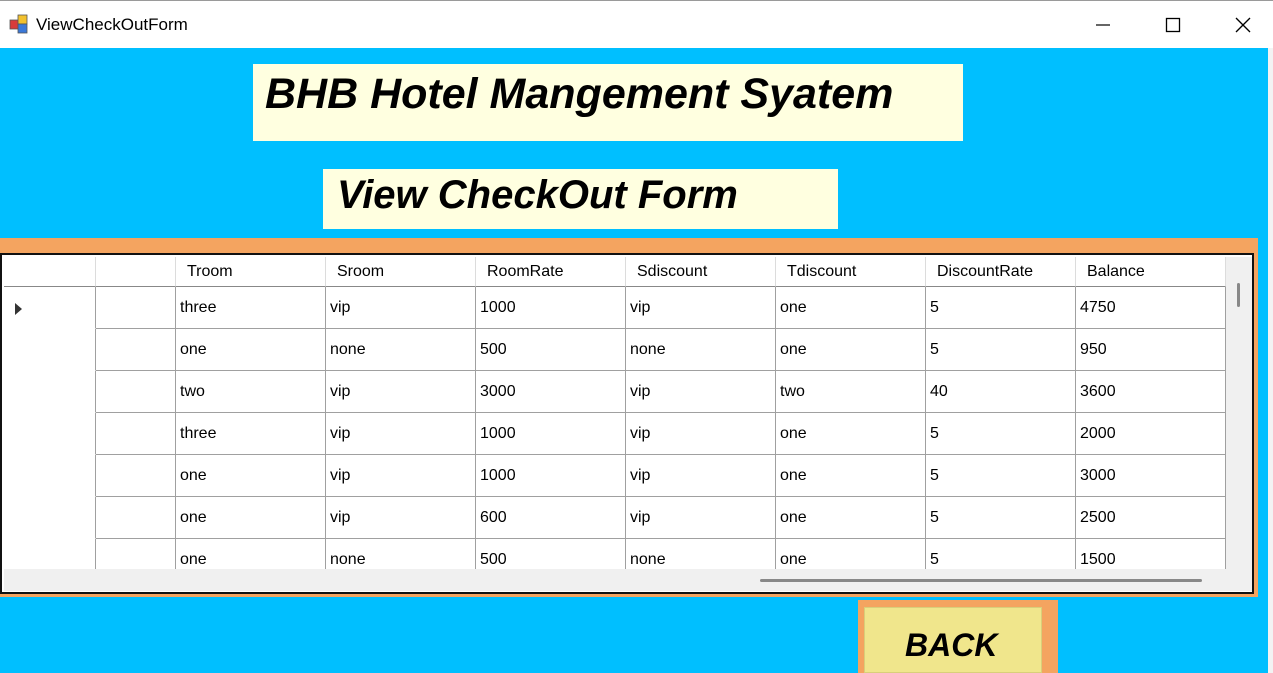 This screenshot has height=673, width=1273. I want to click on vertical-scrollbar, so click(1239, 413).